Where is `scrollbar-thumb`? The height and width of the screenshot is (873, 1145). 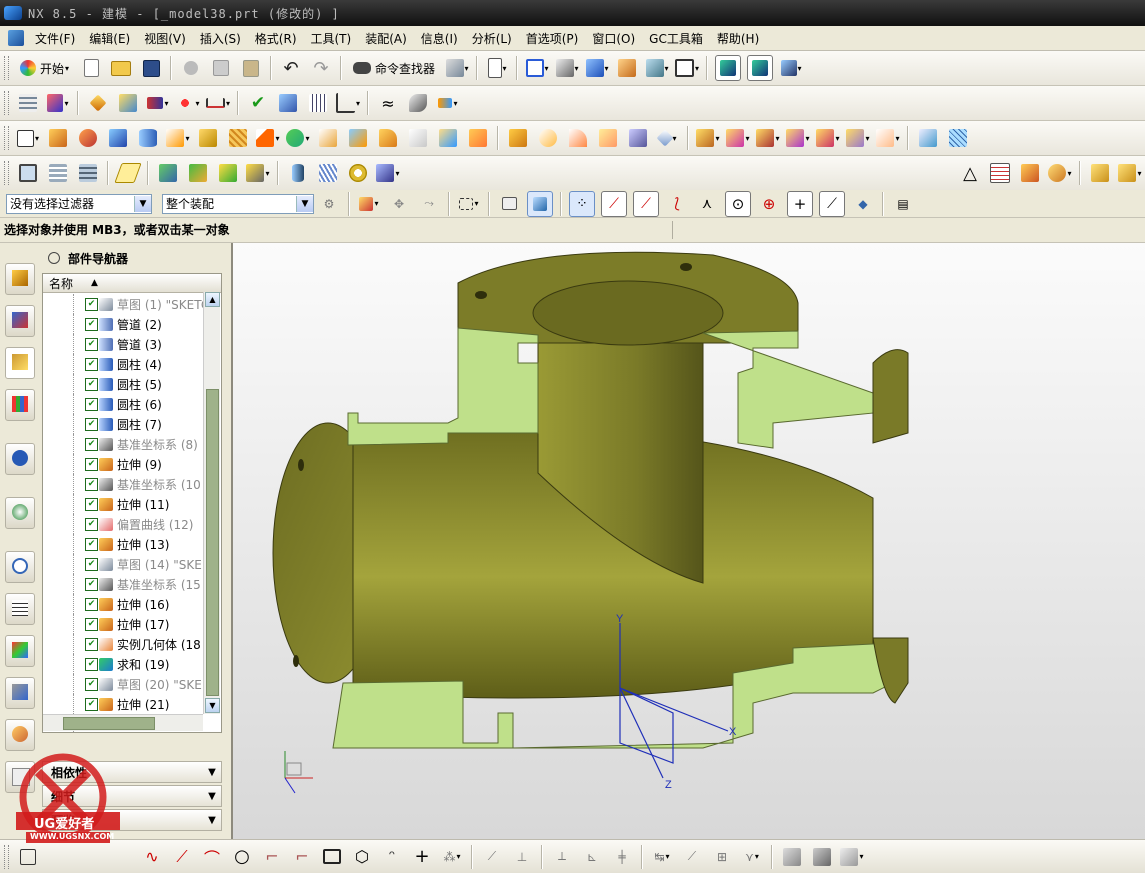
scrollbar-thumb is located at coordinates (212, 542).